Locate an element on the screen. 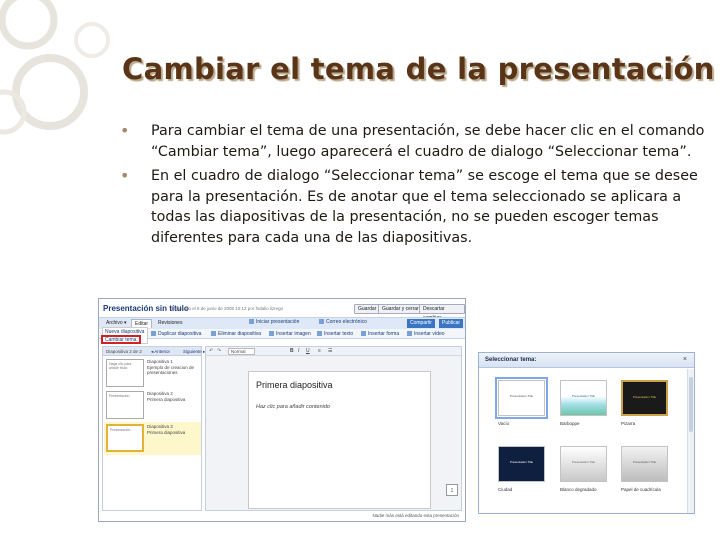 This screenshot has height=546, width=728. slide-counter: Diapositiva 2 de 2 is located at coordinates (124, 351).